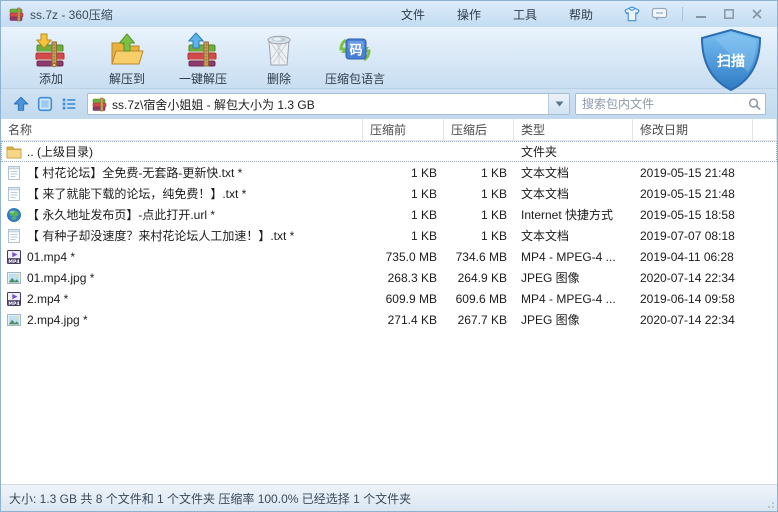  Describe the element at coordinates (693, 129) in the screenshot. I see `column-header-date: 修改日期` at that location.